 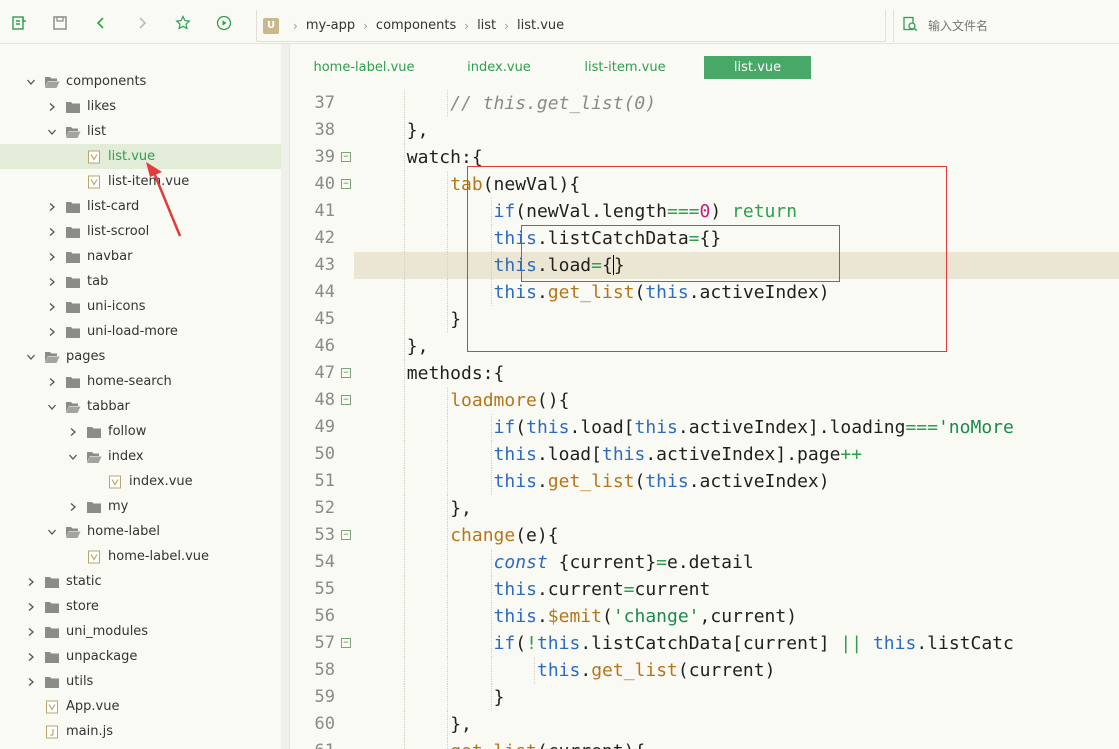 I want to click on code-token: // this.get_list(0), so click(x=553, y=103).